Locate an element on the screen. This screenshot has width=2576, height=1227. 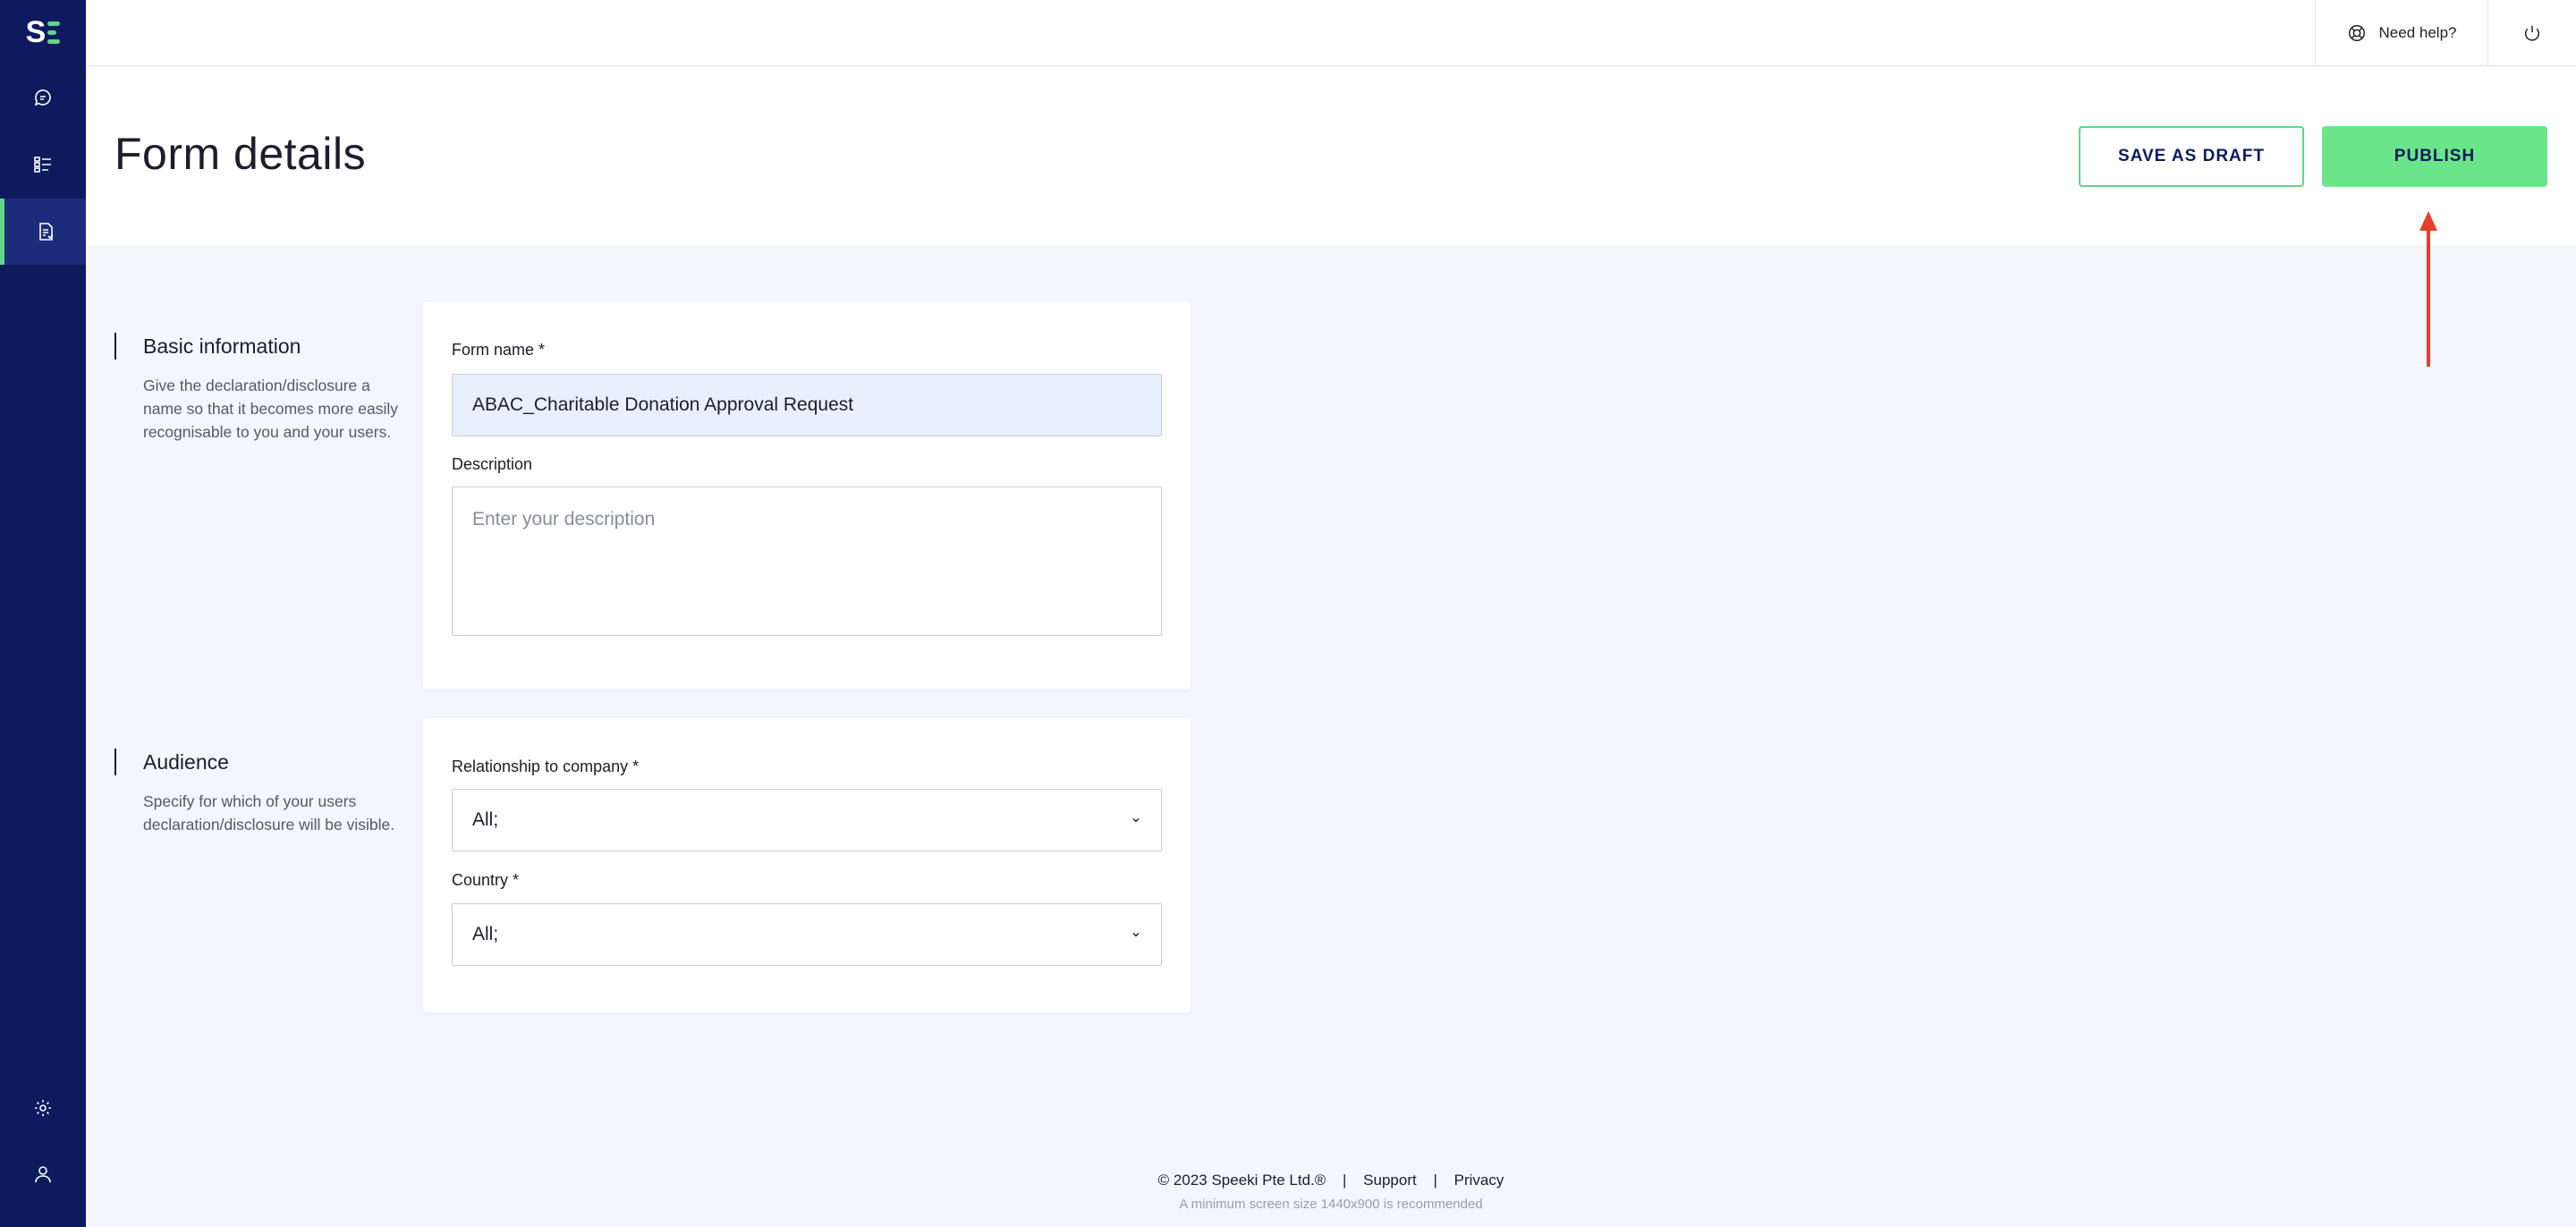
sidebar-item-profile is located at coordinates (43, 1174).